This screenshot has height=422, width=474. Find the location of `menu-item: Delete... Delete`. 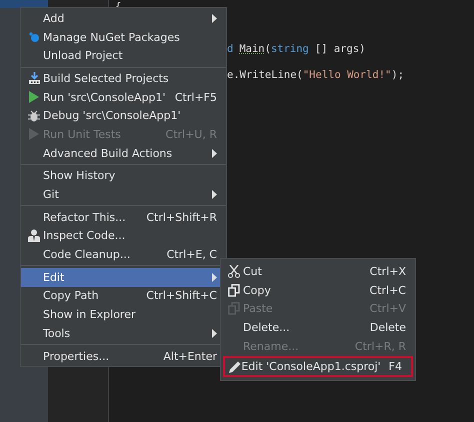

menu-item: Delete... Delete is located at coordinates (318, 327).